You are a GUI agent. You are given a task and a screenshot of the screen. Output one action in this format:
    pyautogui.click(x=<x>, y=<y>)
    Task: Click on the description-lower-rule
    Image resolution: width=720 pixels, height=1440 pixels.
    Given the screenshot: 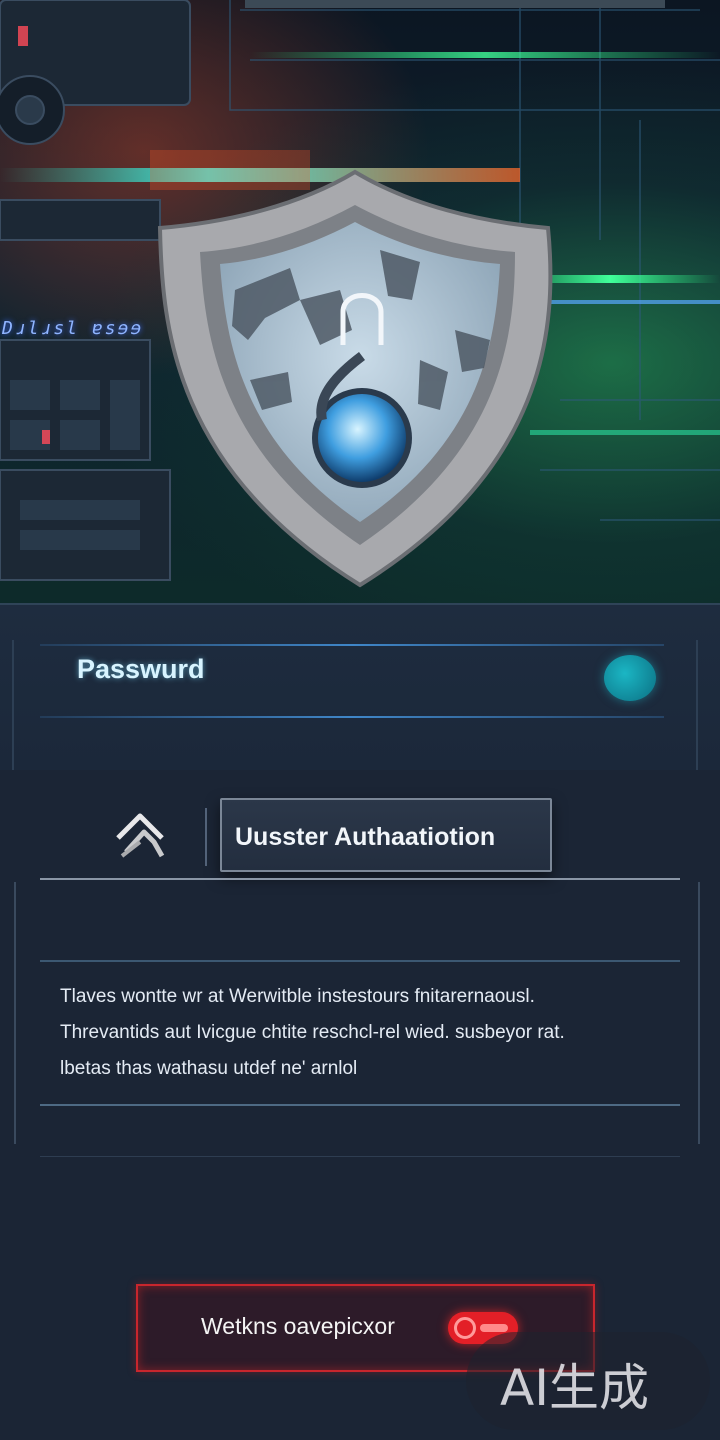 What is the action you would take?
    pyautogui.click(x=360, y=1156)
    